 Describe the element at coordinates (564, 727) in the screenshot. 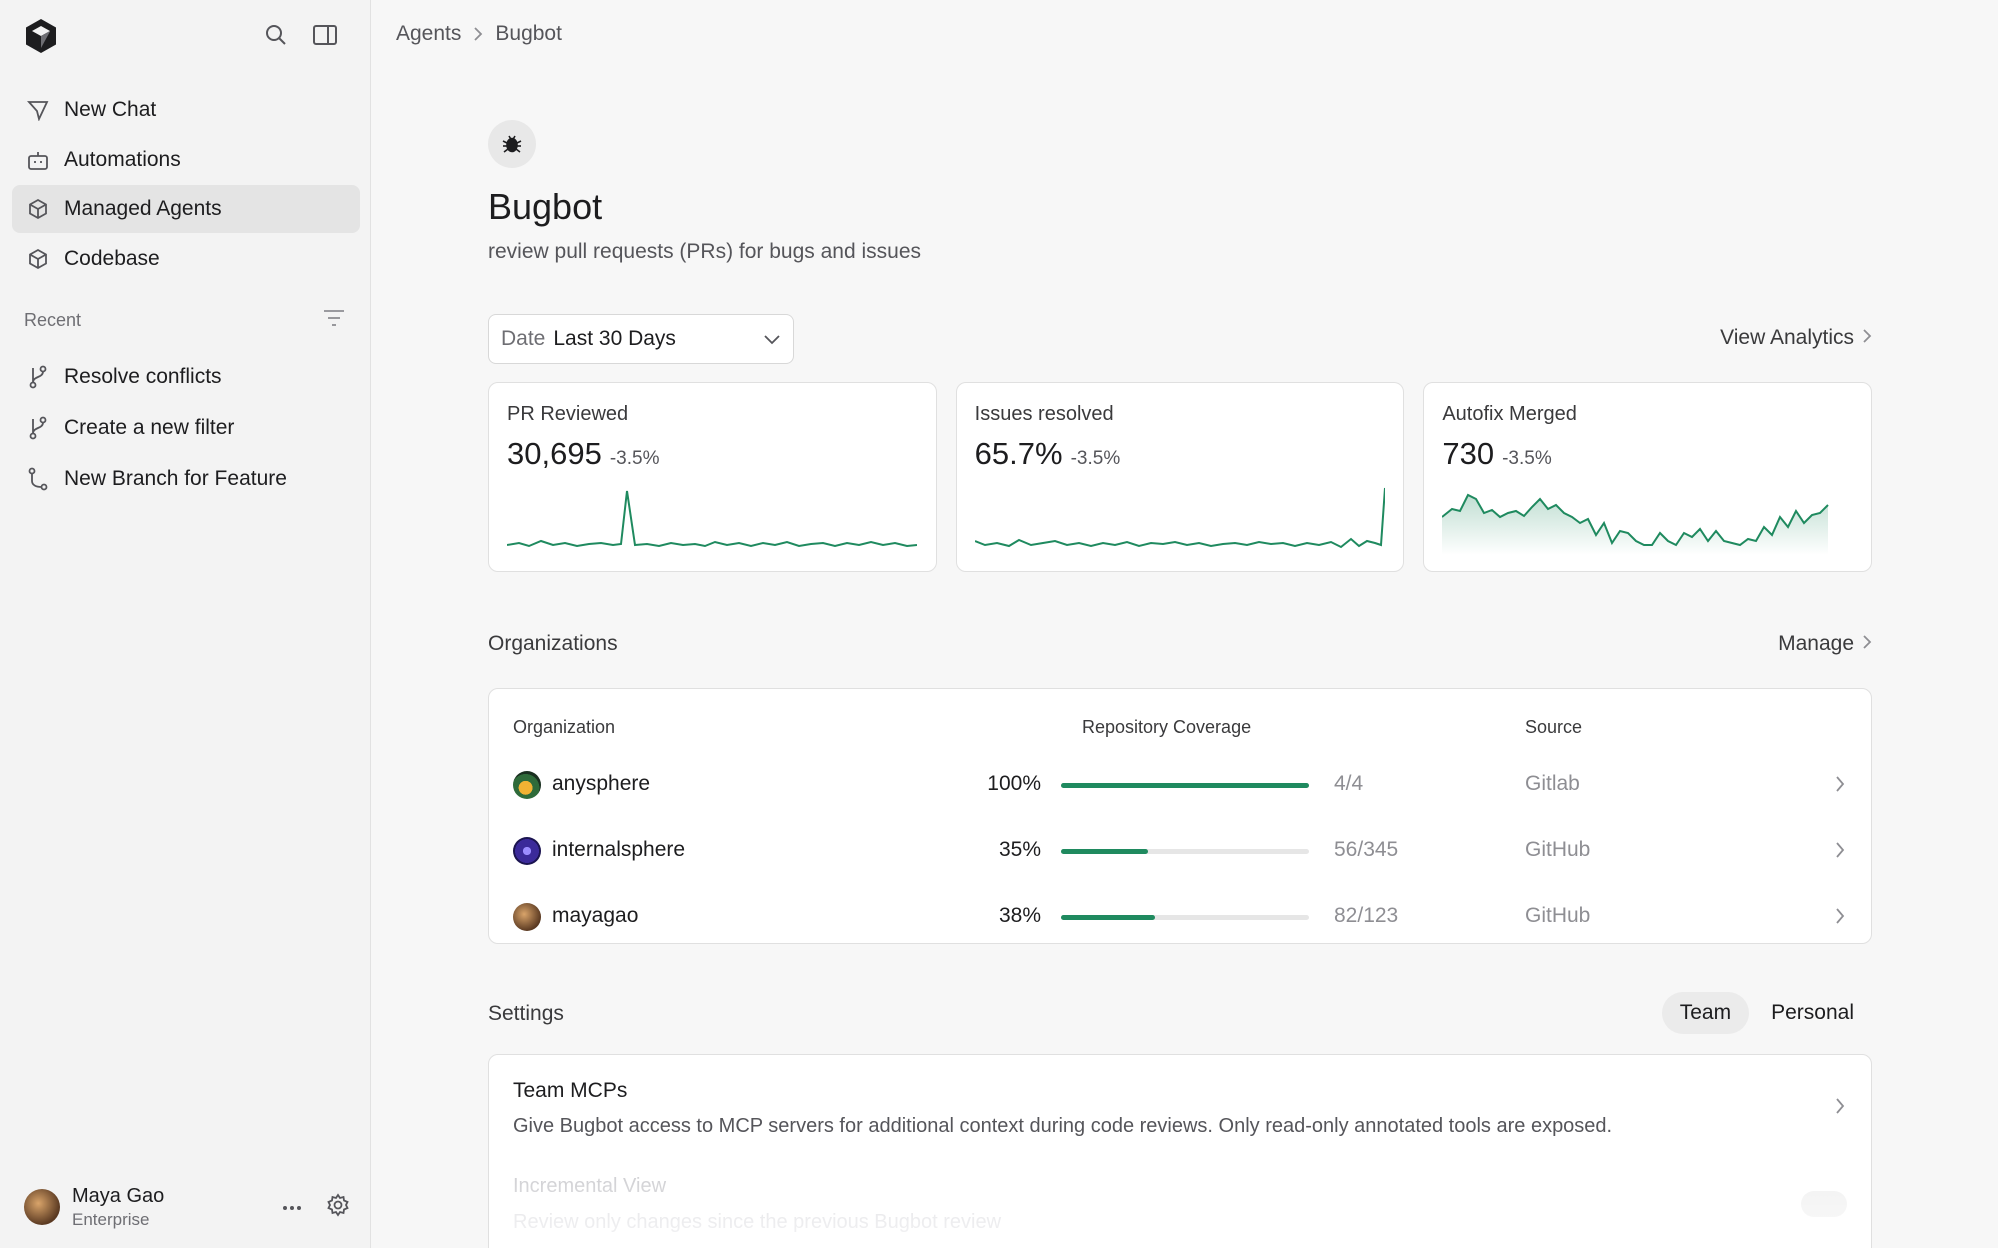

I see `column-header-organization: Organization` at that location.